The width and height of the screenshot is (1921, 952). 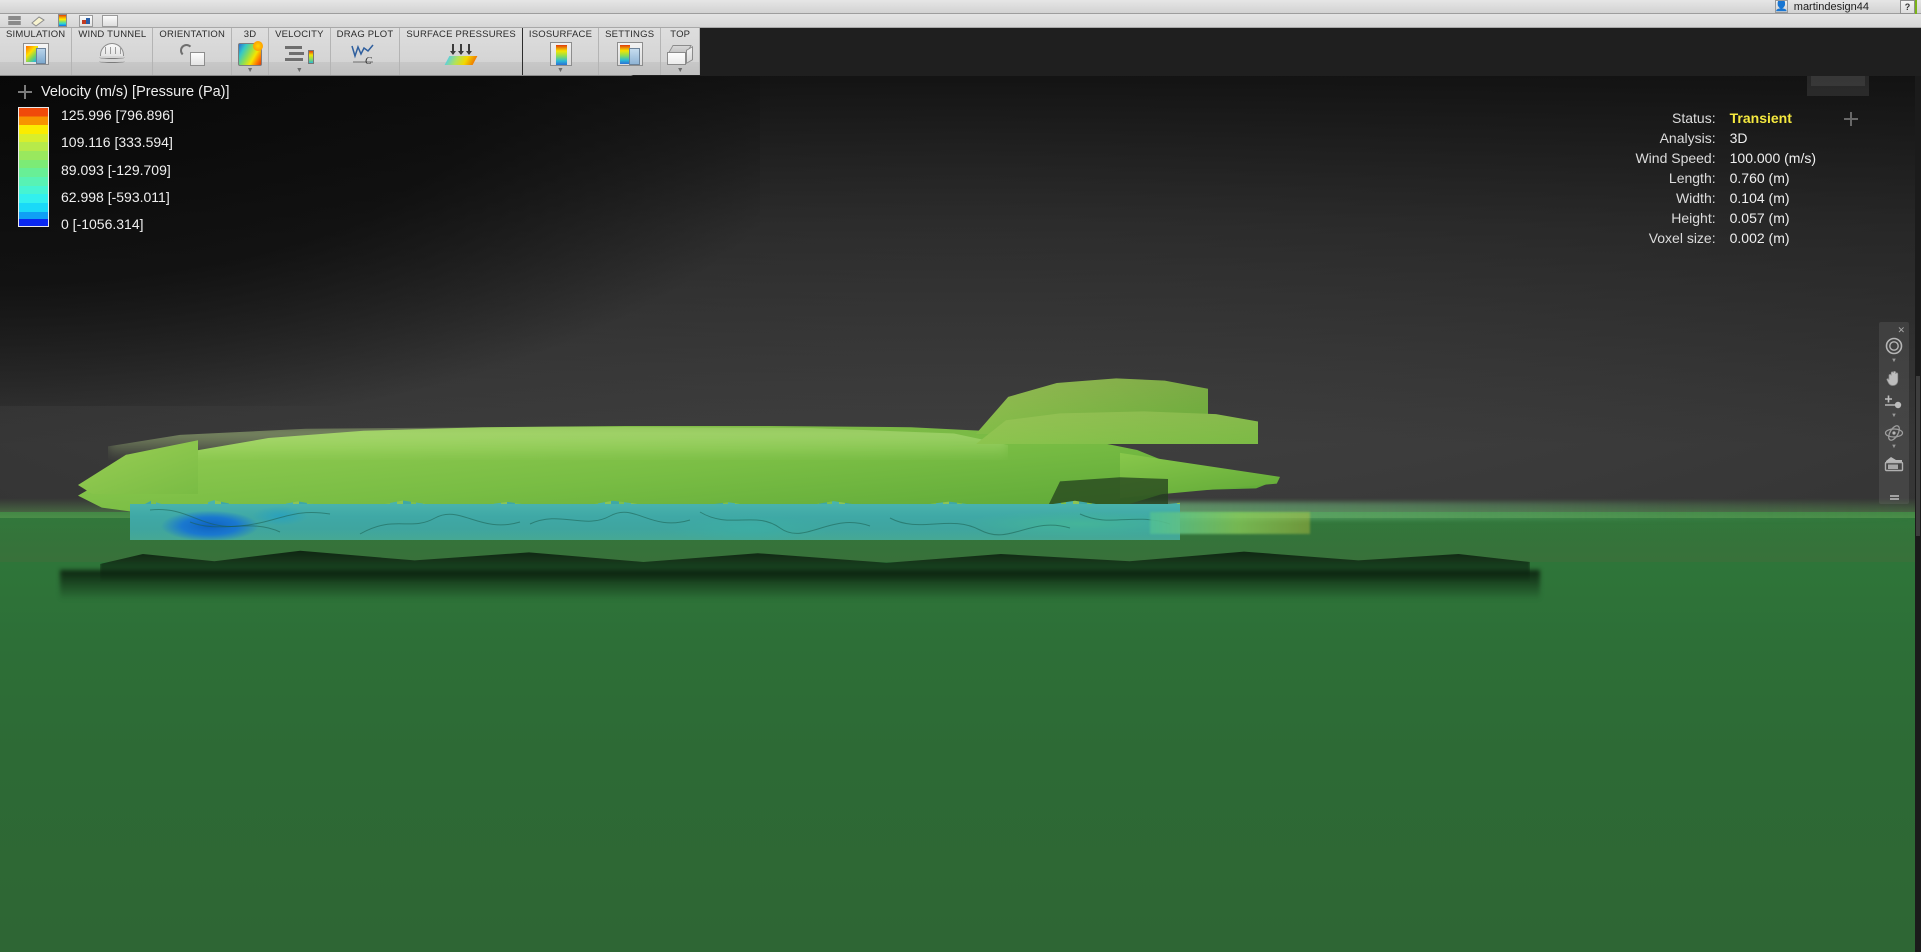 What do you see at coordinates (1894, 433) in the screenshot?
I see `orbit-rotate-icon` at bounding box center [1894, 433].